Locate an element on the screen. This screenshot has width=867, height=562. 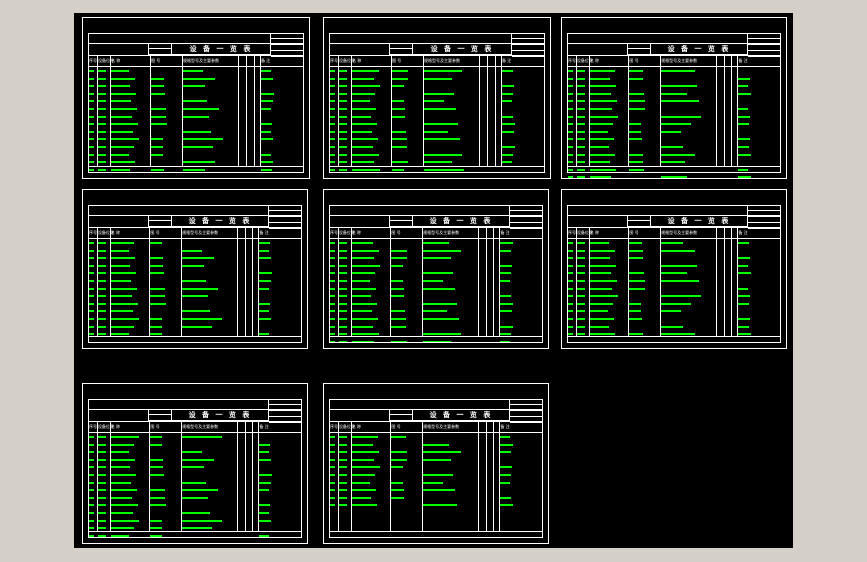
sheet-footer is located at coordinates (437, 169).